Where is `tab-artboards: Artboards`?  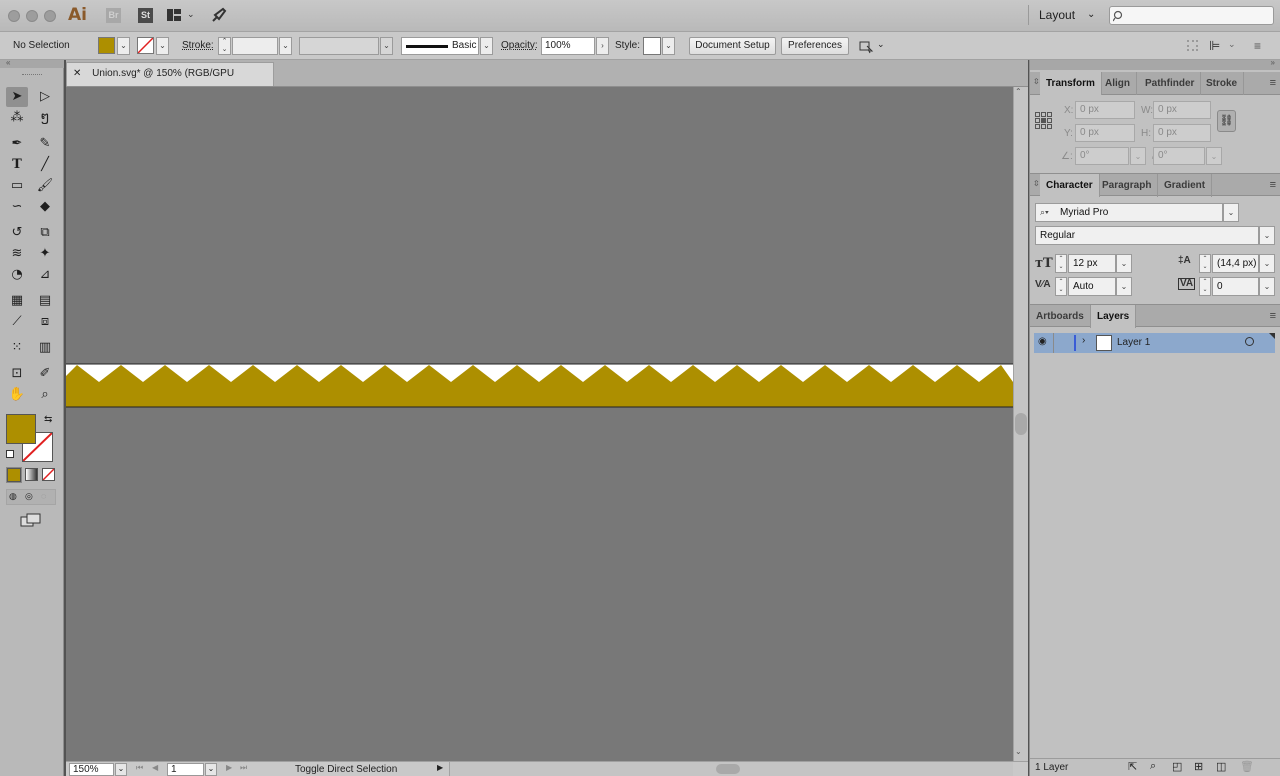
tab-artboards: Artboards is located at coordinates (1060, 316).